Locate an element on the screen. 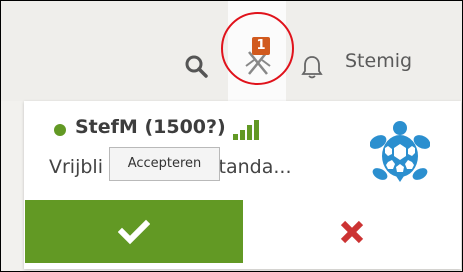  username-menu: Stemig is located at coordinates (378, 61).